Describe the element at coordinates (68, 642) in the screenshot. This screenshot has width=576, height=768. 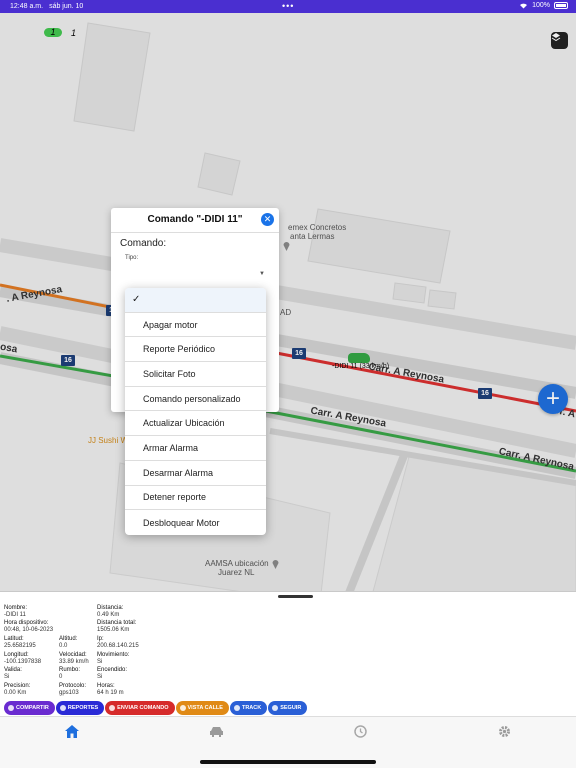
I see `info-altitud: Altitud: 0.0` at that location.